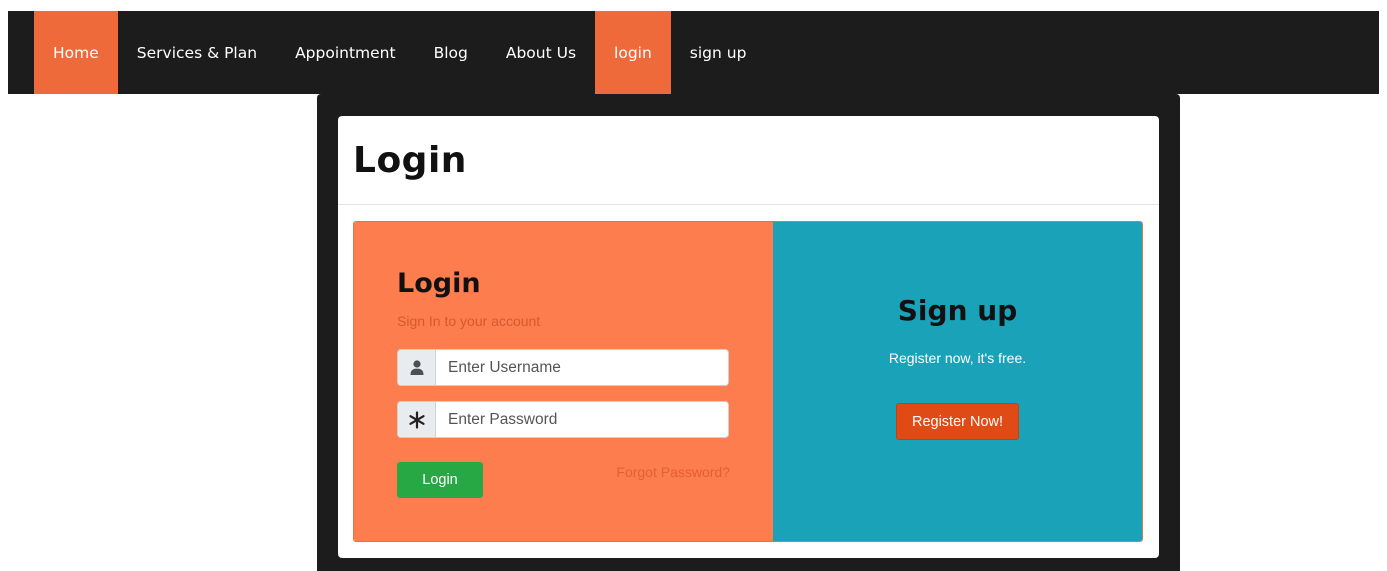 Image resolution: width=1387 pixels, height=571 pixels. Describe the element at coordinates (718, 52) in the screenshot. I see `nav-sign-up: sign up` at that location.